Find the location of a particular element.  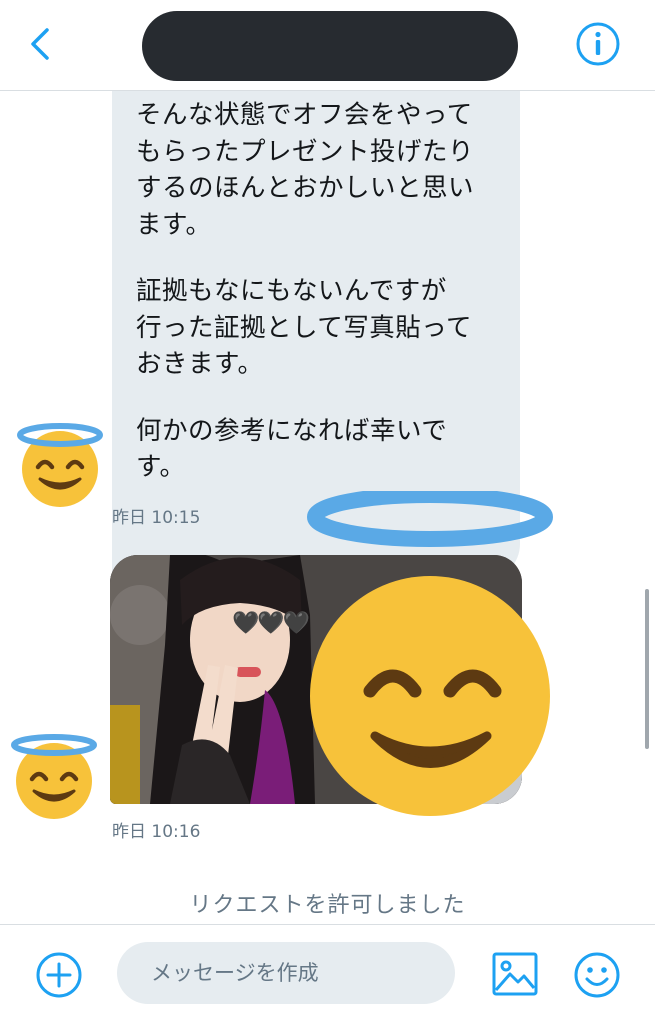

message-line: おきます。 is located at coordinates (200, 364).